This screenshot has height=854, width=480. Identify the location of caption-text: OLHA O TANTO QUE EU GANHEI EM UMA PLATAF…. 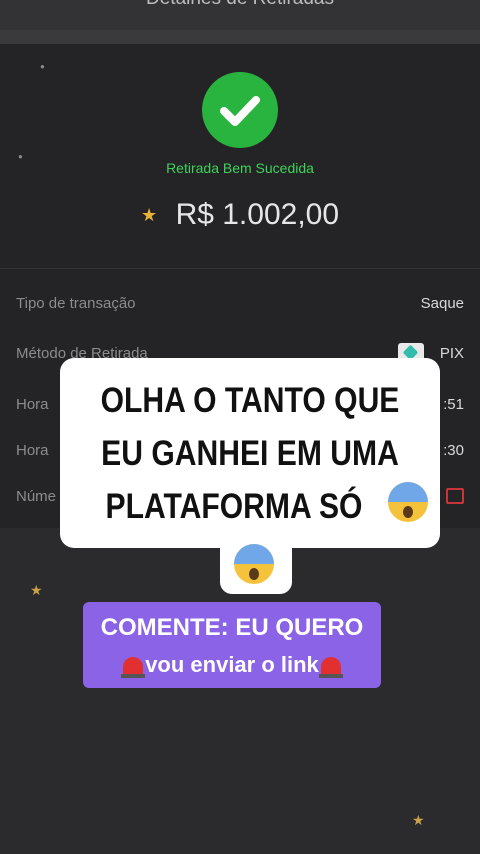
(250, 453).